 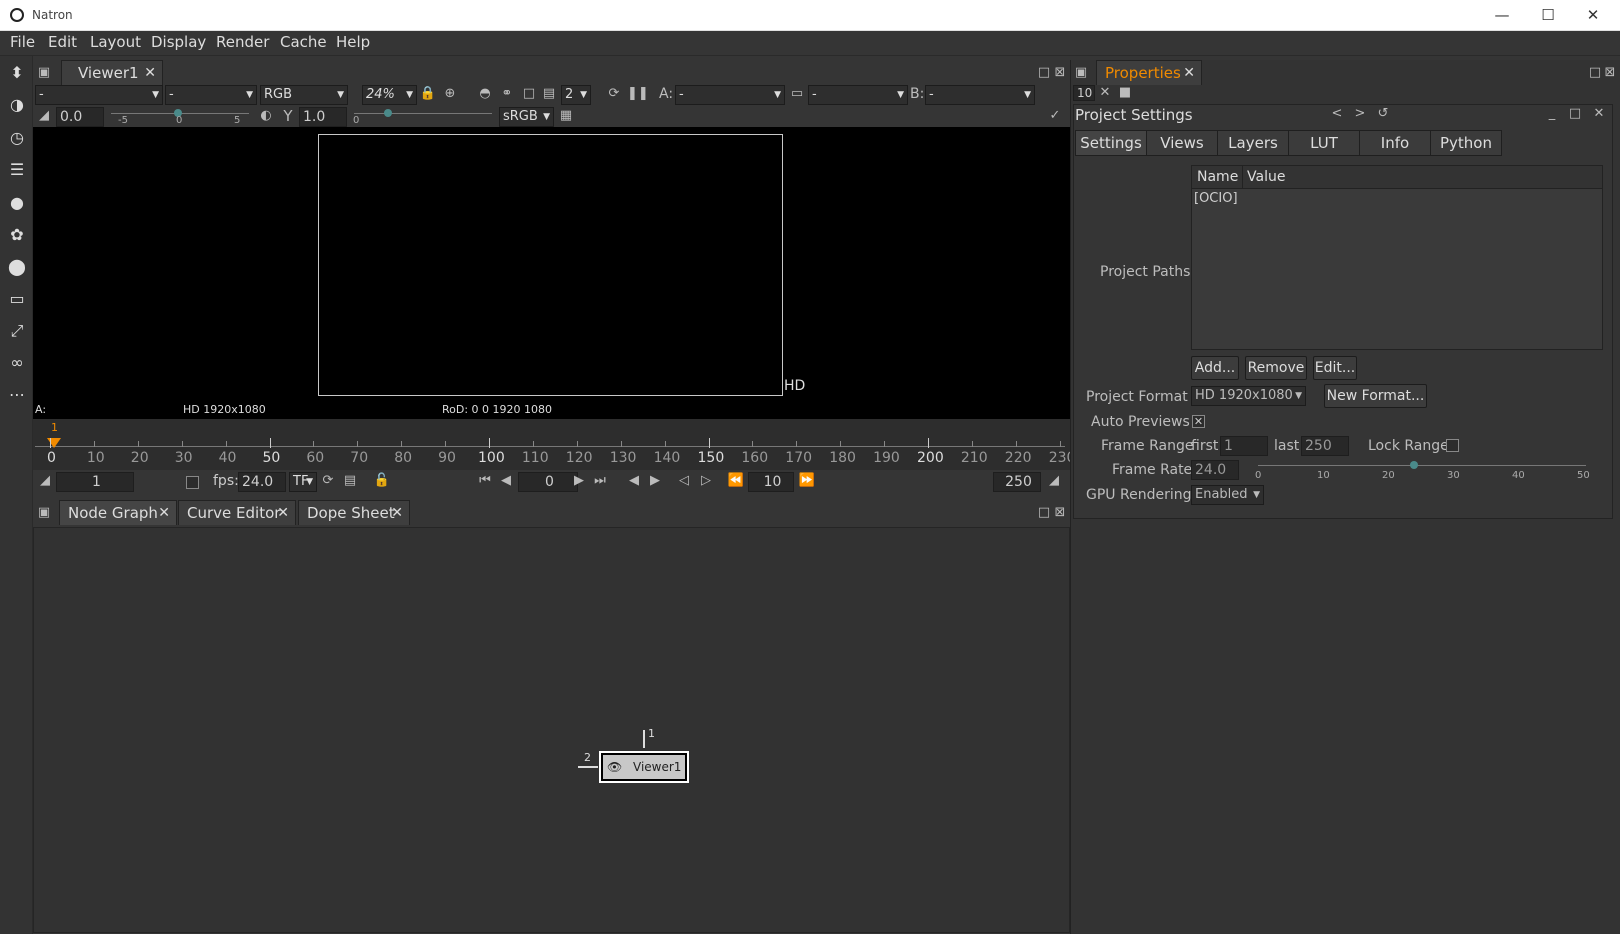 What do you see at coordinates (328, 481) in the screenshot?
I see `playback-mode-icon: ⟳` at bounding box center [328, 481].